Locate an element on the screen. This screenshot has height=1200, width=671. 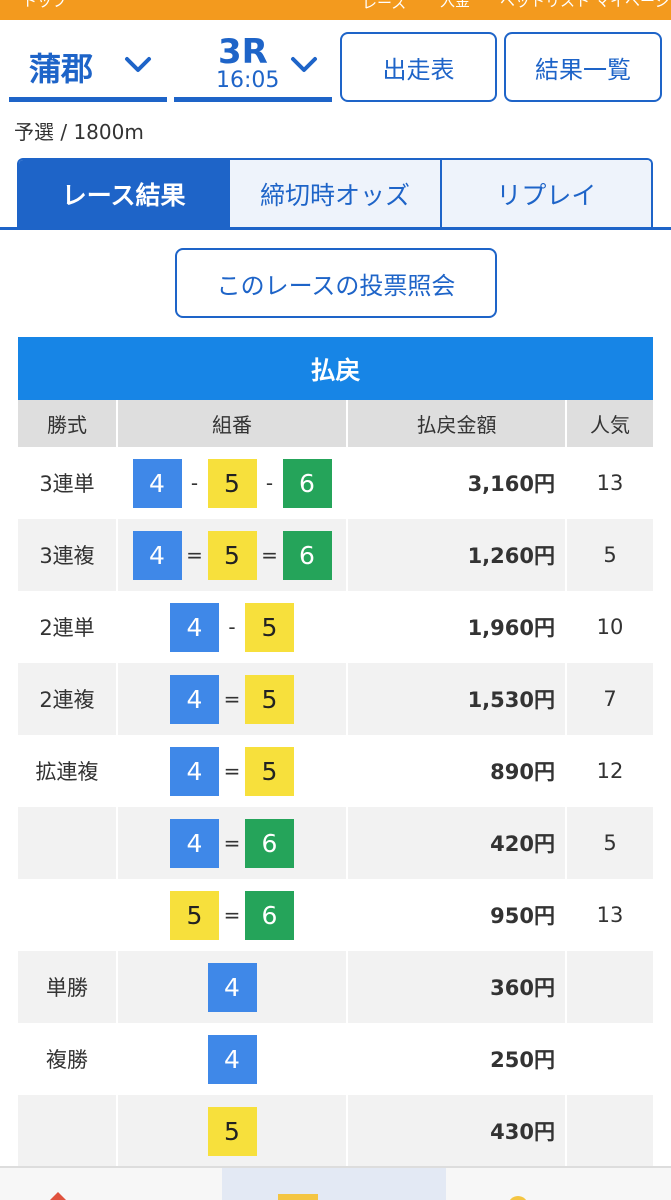
payout-amount: 890円 is located at coordinates (457, 771).